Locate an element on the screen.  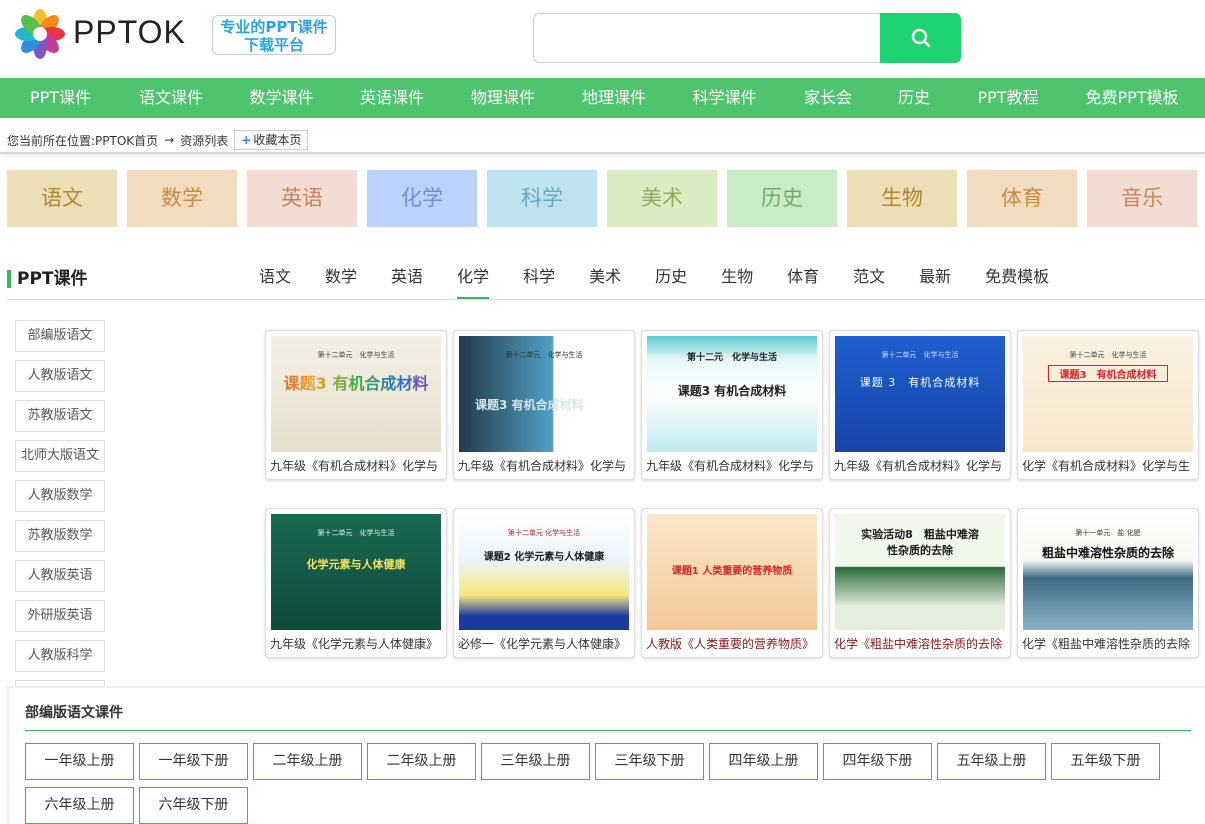
search-button is located at coordinates (920, 38).